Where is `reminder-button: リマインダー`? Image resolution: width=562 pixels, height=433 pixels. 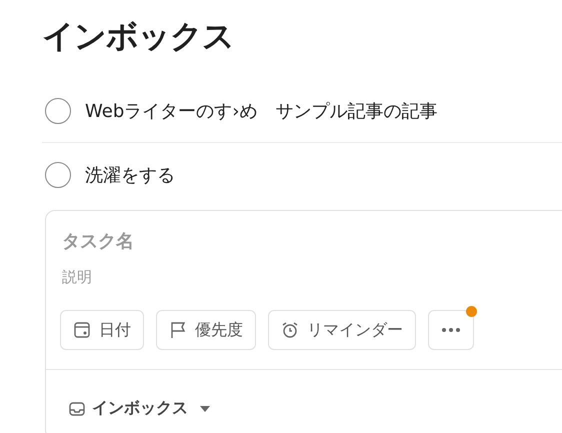
reminder-button: リマインダー is located at coordinates (342, 330).